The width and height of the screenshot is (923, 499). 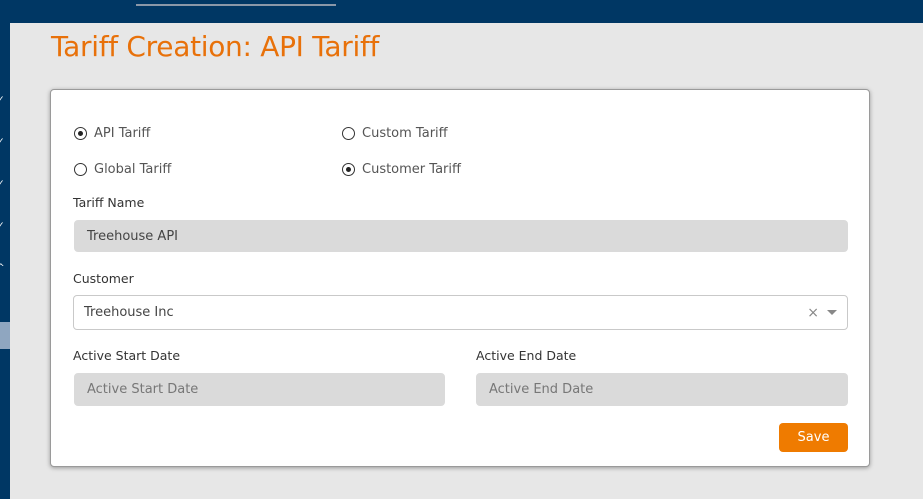 I want to click on sidebar: ✓ ✓ ✓ ✓ ^, so click(x=5, y=261).